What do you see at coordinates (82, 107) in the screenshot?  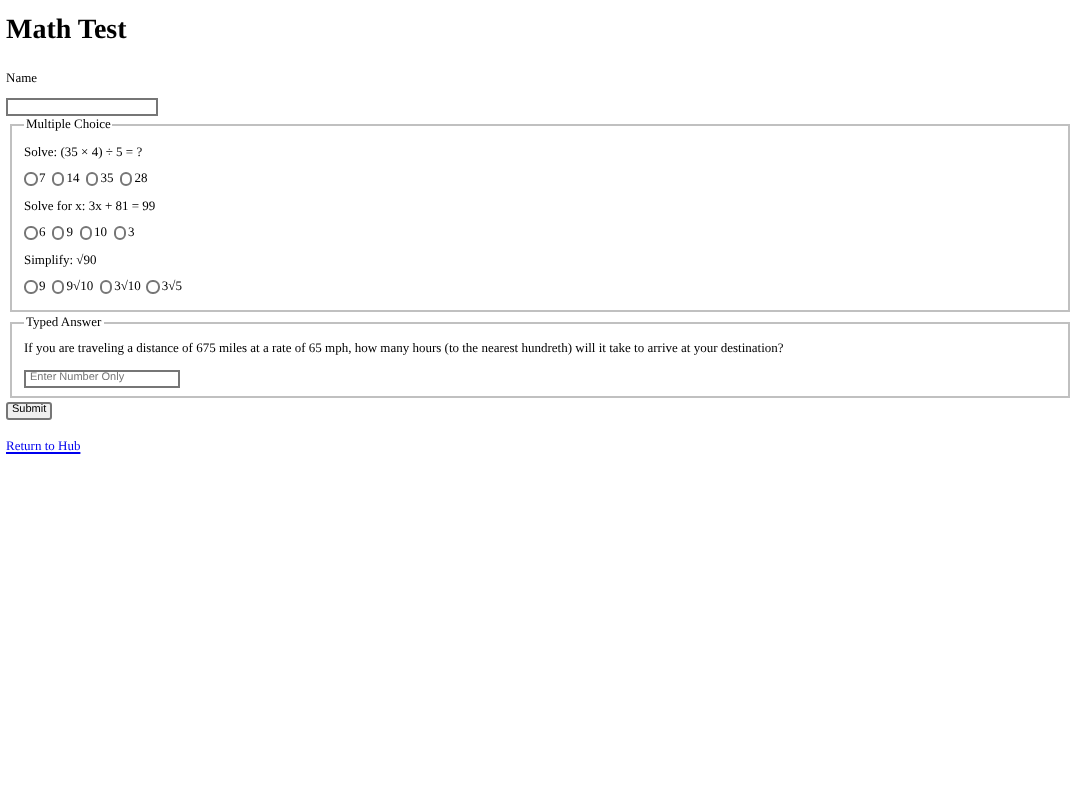 I see `name-field` at bounding box center [82, 107].